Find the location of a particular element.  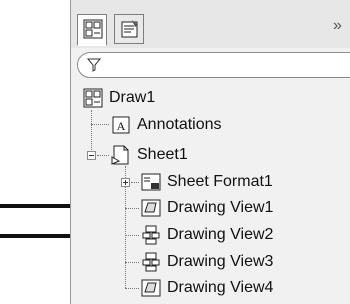

tree-node-label: Sheet1 is located at coordinates (162, 154).